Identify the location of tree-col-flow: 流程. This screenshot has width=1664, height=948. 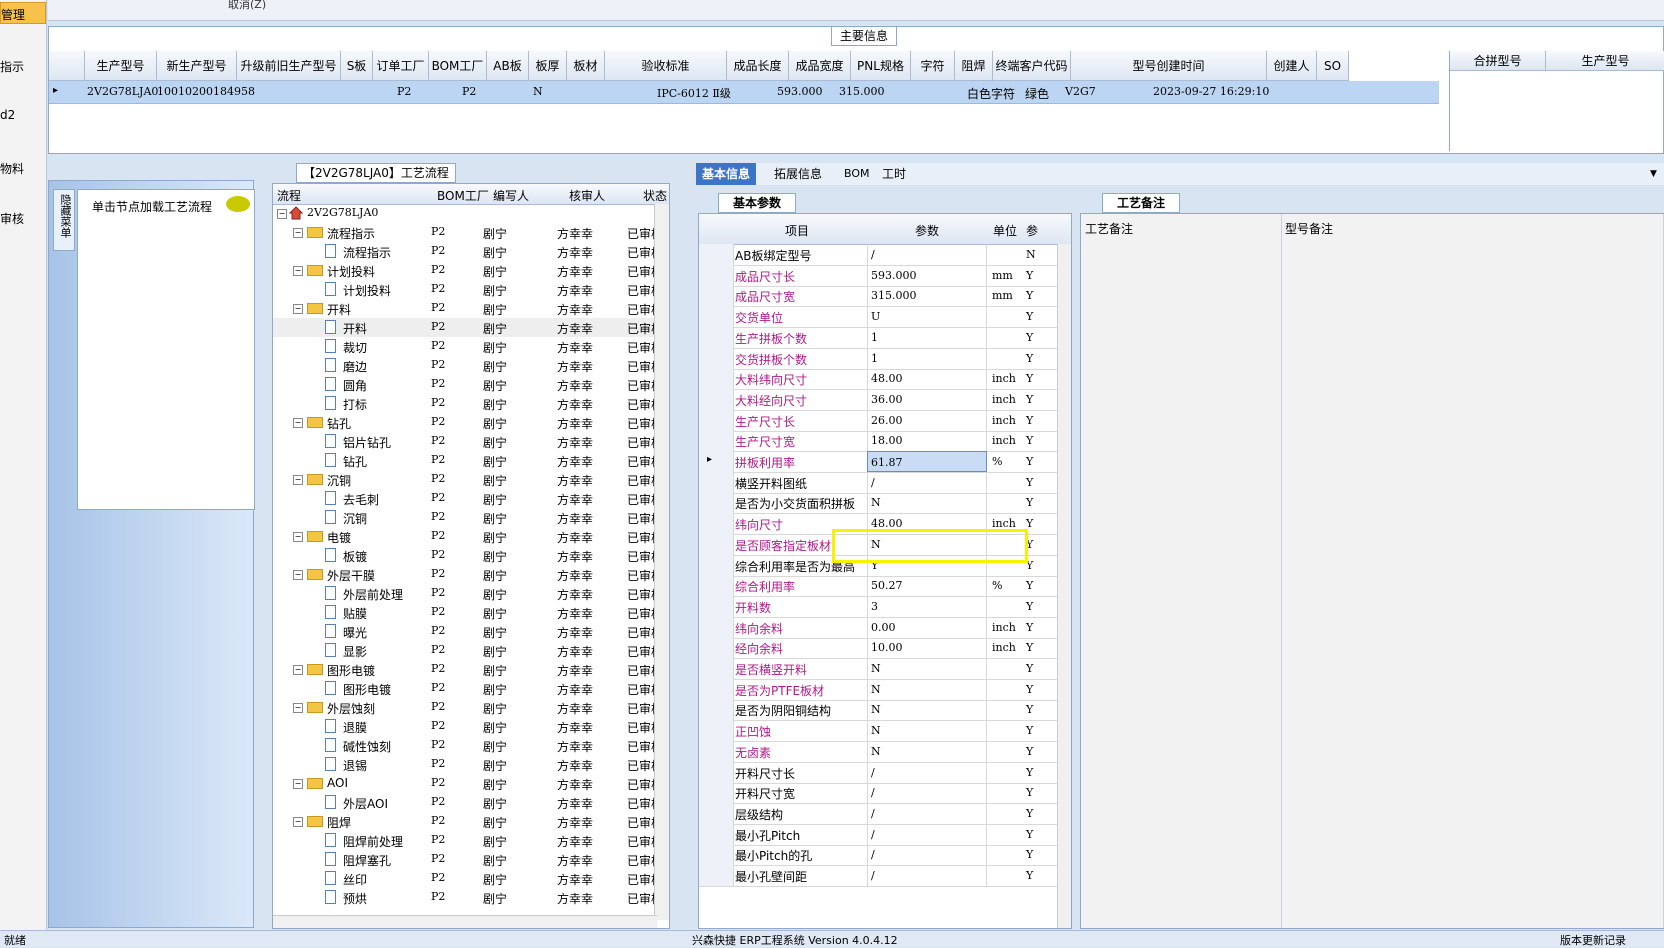
(289, 195).